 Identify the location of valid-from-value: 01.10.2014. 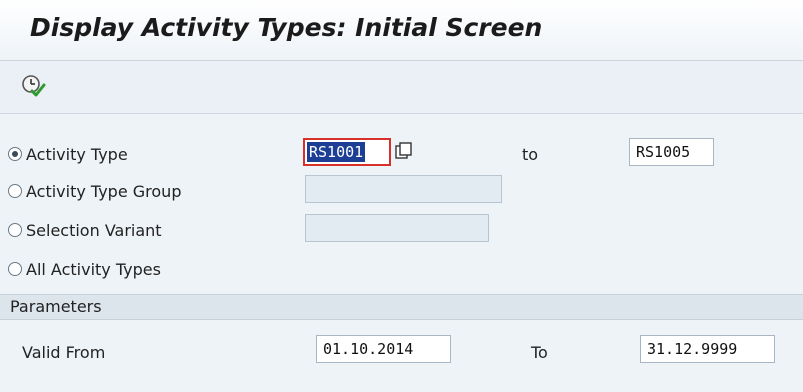
(368, 349).